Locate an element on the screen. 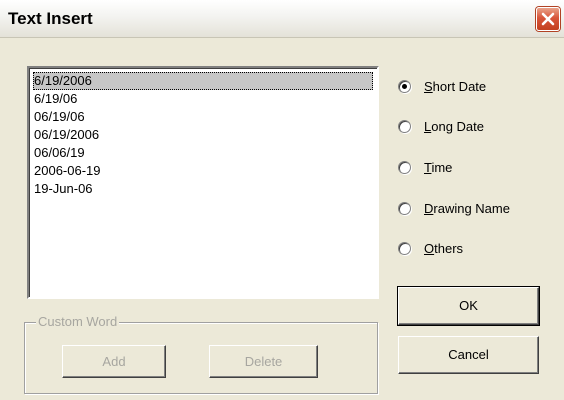 This screenshot has height=400, width=564. title-bar: Text Insert is located at coordinates (282, 19).